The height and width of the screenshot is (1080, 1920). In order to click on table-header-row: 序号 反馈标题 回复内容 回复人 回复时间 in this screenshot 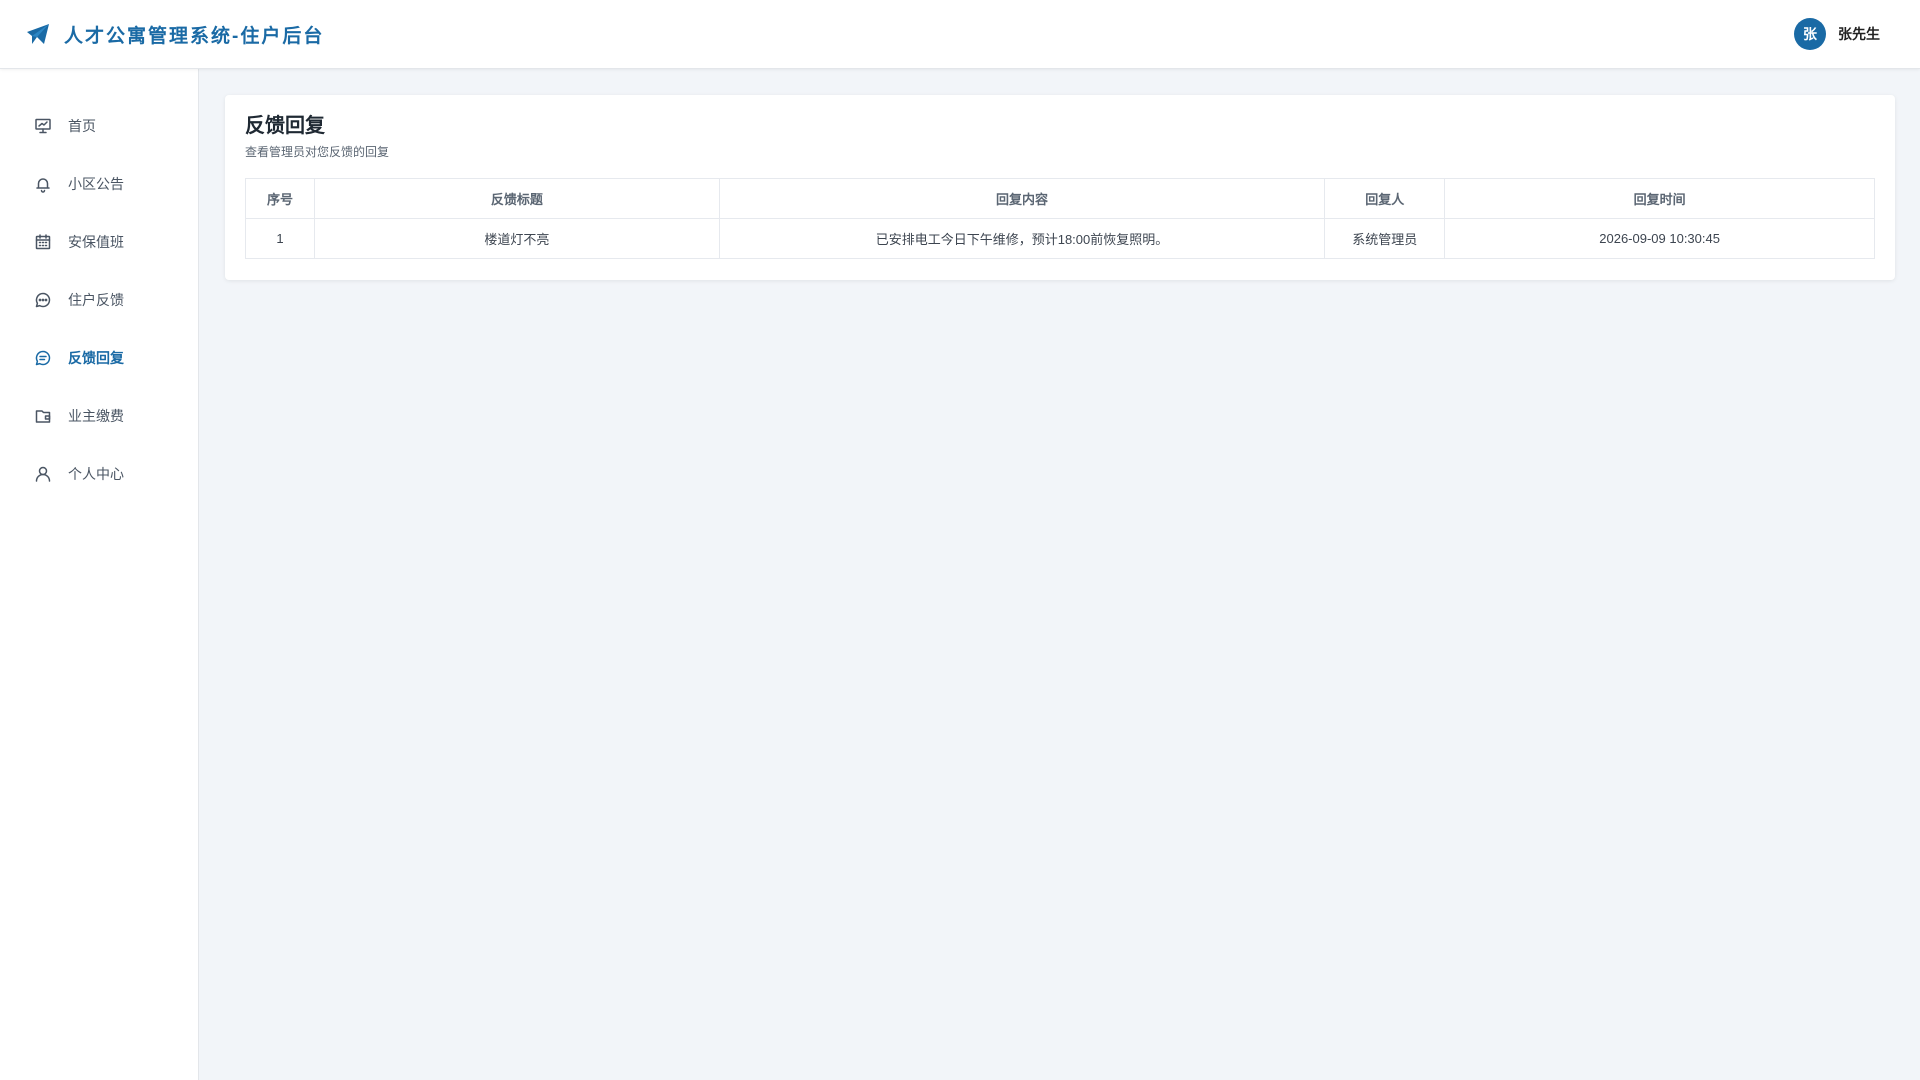, I will do `click(1060, 198)`.